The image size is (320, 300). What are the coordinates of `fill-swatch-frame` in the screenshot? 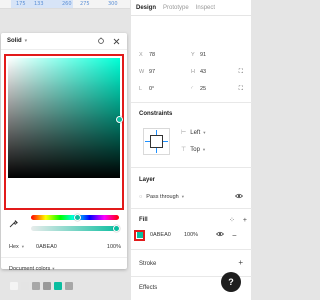 It's located at (139, 235).